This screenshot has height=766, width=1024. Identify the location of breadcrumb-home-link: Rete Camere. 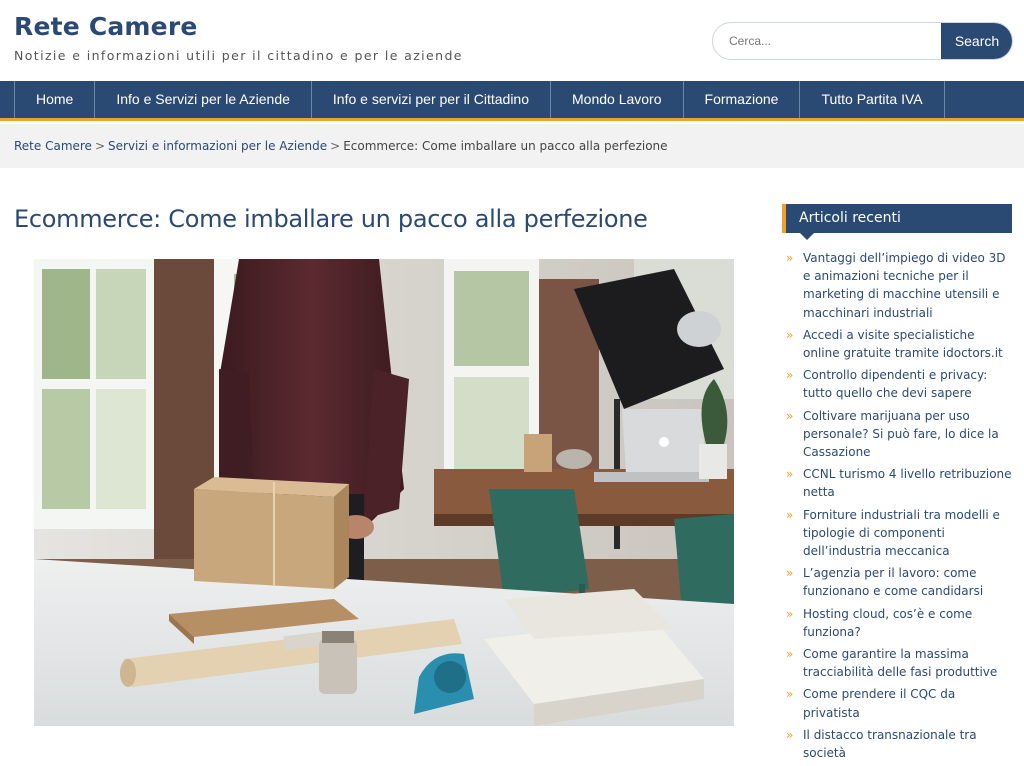
(53, 146).